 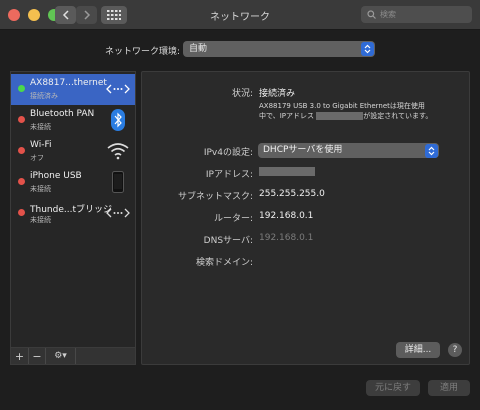 What do you see at coordinates (228, 241) in the screenshot?
I see `dns-label: DNSサーバ:` at bounding box center [228, 241].